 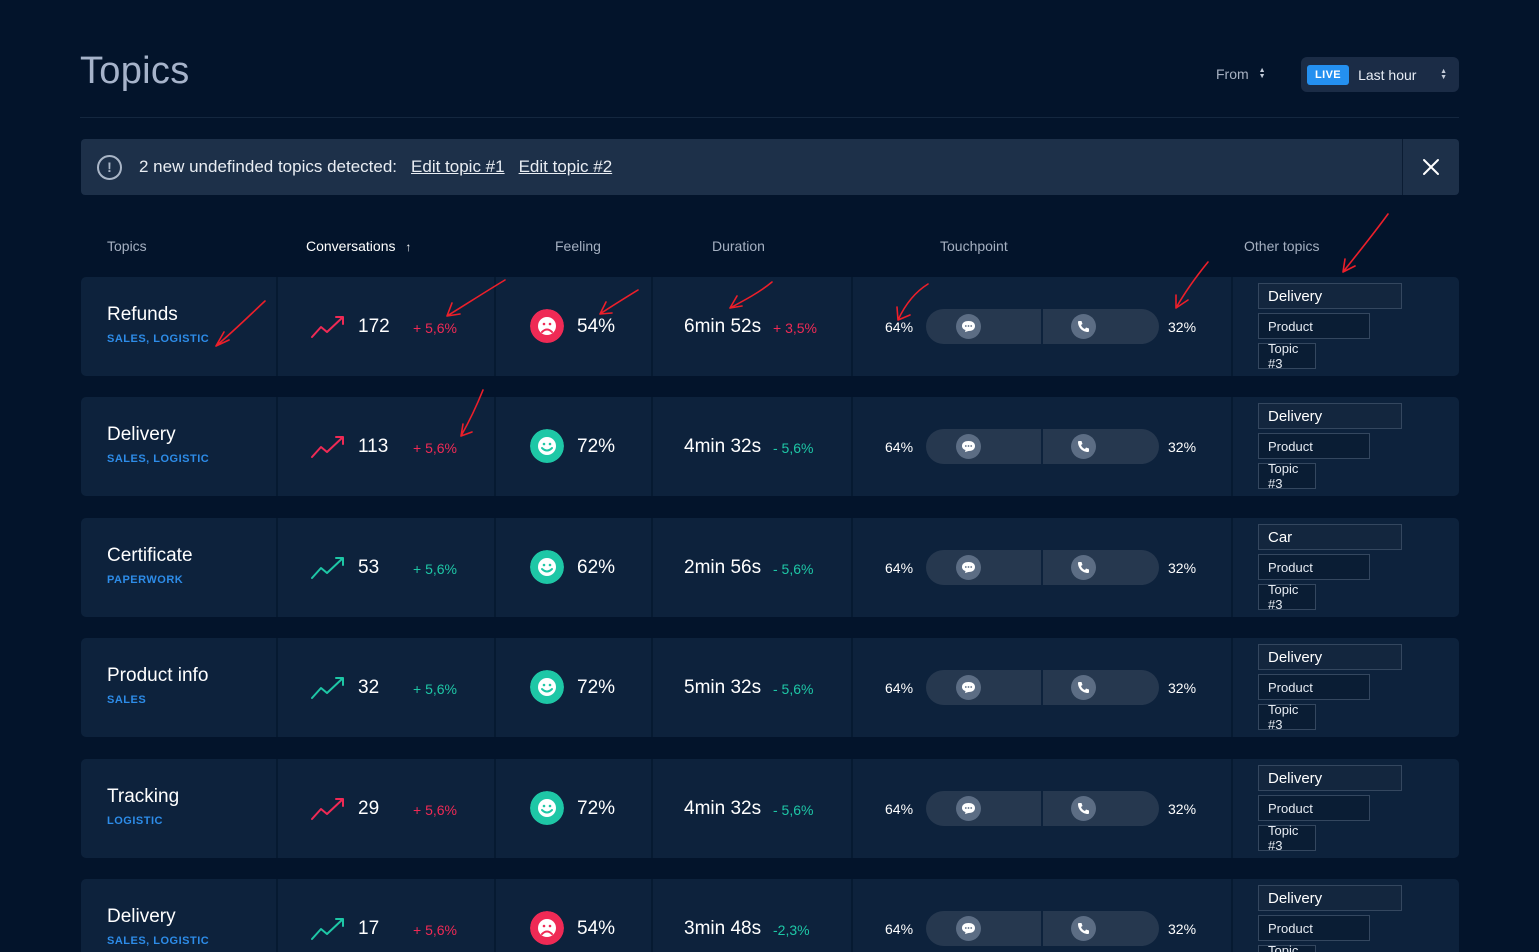 I want to click on alert-message: 2 new undefinded topics detected:, so click(x=268, y=166).